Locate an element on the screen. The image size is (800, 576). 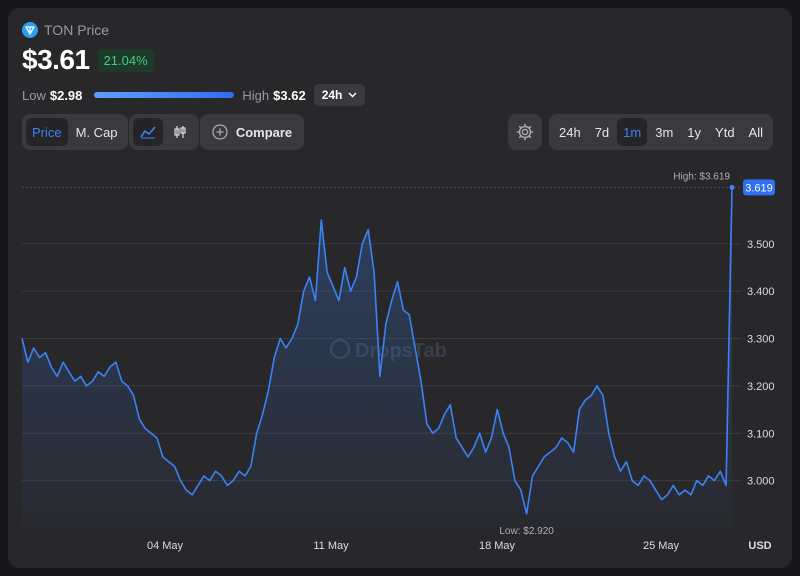
y-tick-label: 3.200 is located at coordinates (761, 387).